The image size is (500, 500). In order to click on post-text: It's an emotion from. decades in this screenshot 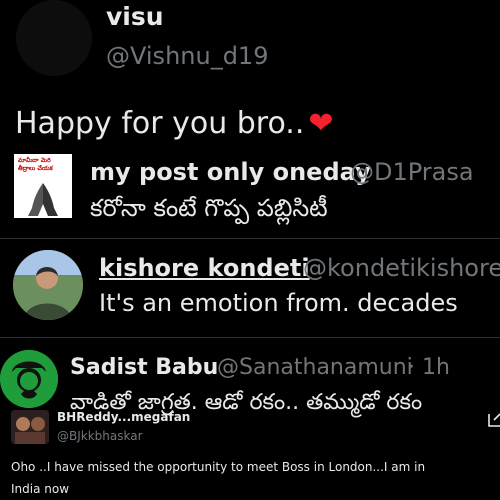, I will do `click(278, 303)`.